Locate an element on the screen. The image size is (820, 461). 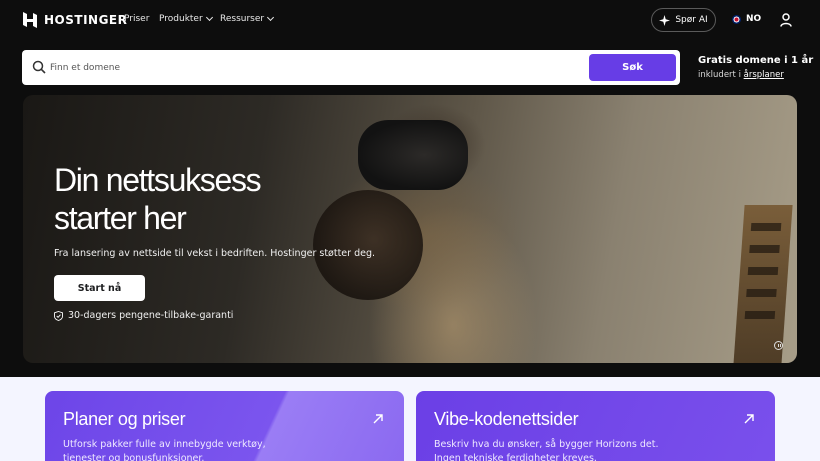
shield-check-icon is located at coordinates (58, 315).